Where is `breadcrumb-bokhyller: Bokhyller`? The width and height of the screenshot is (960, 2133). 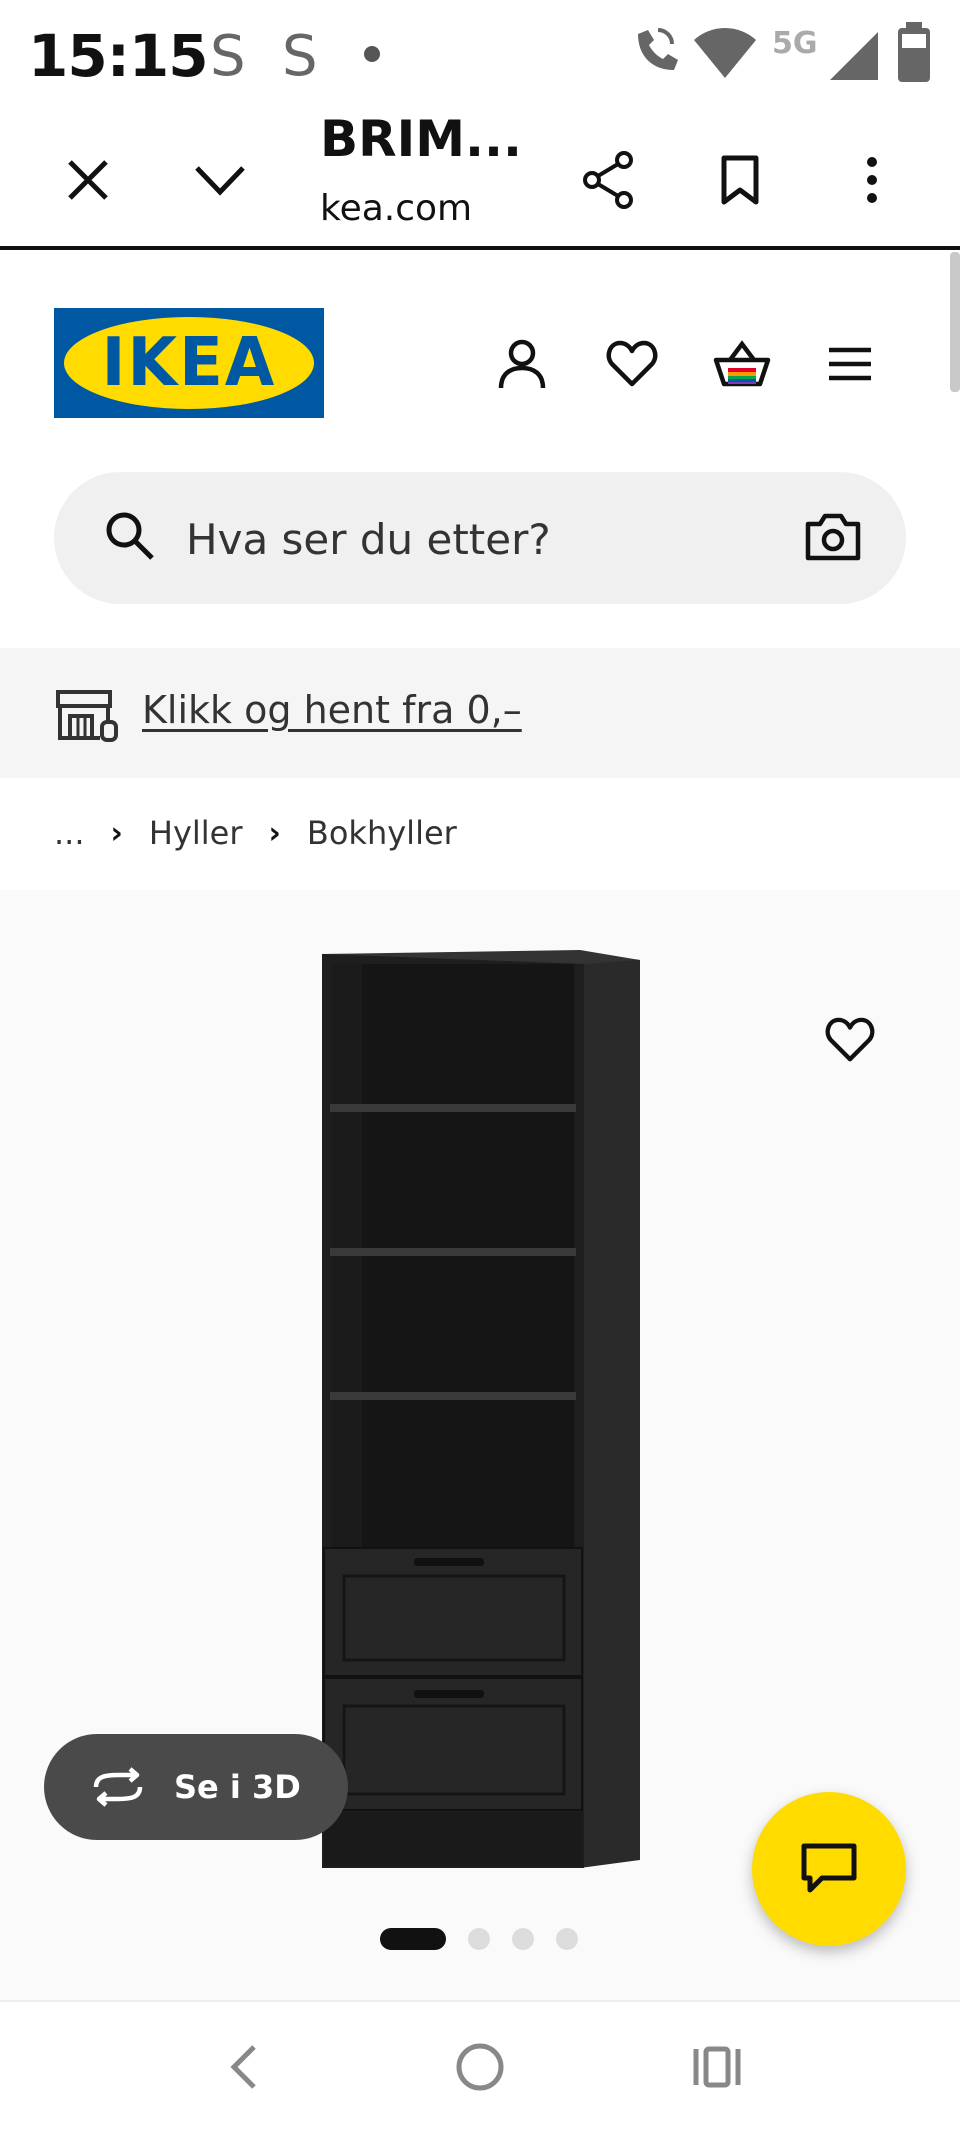
breadcrumb-bokhyller: Bokhyller is located at coordinates (382, 833).